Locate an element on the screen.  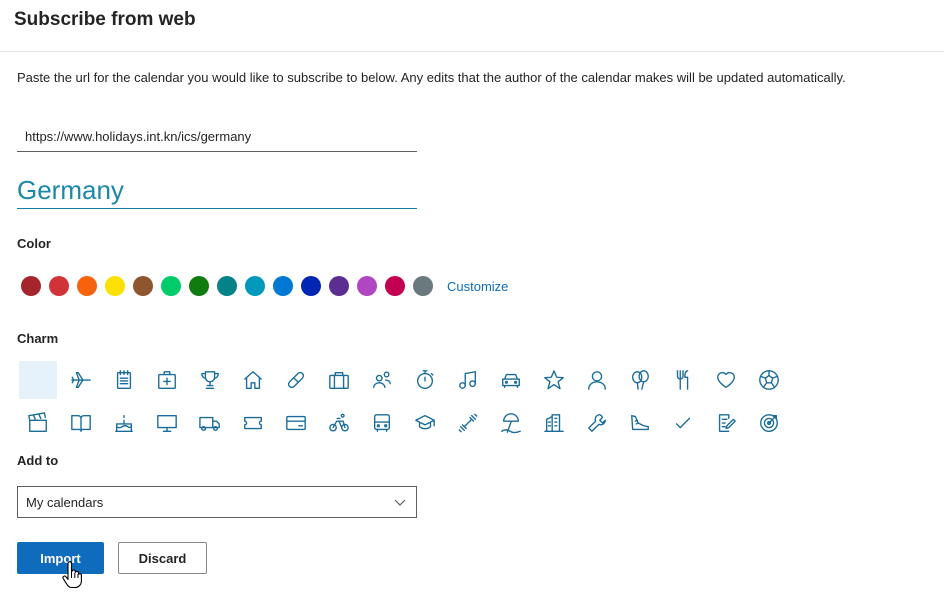
ticket-icon is located at coordinates (253, 423).